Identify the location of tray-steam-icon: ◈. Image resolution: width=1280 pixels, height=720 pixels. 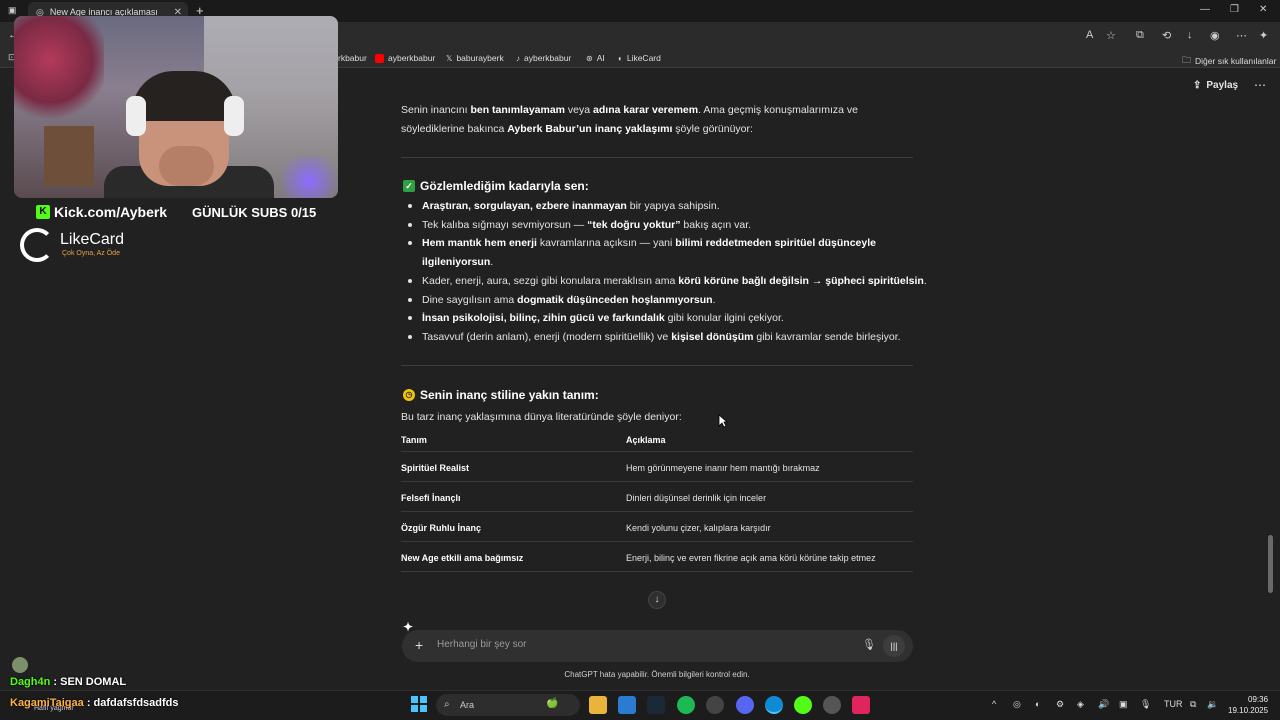
(1080, 704).